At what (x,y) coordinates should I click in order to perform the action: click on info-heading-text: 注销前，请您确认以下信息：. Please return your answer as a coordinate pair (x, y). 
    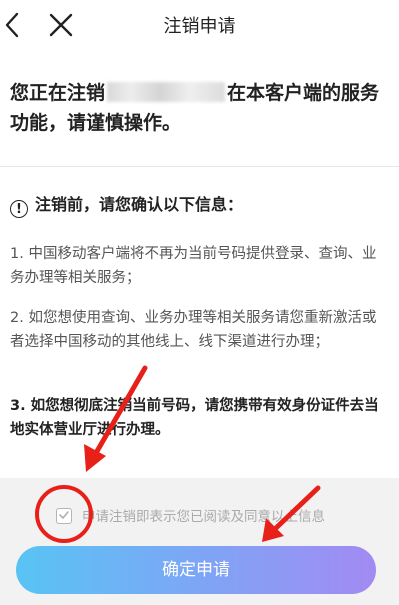
    Looking at the image, I should click on (139, 204).